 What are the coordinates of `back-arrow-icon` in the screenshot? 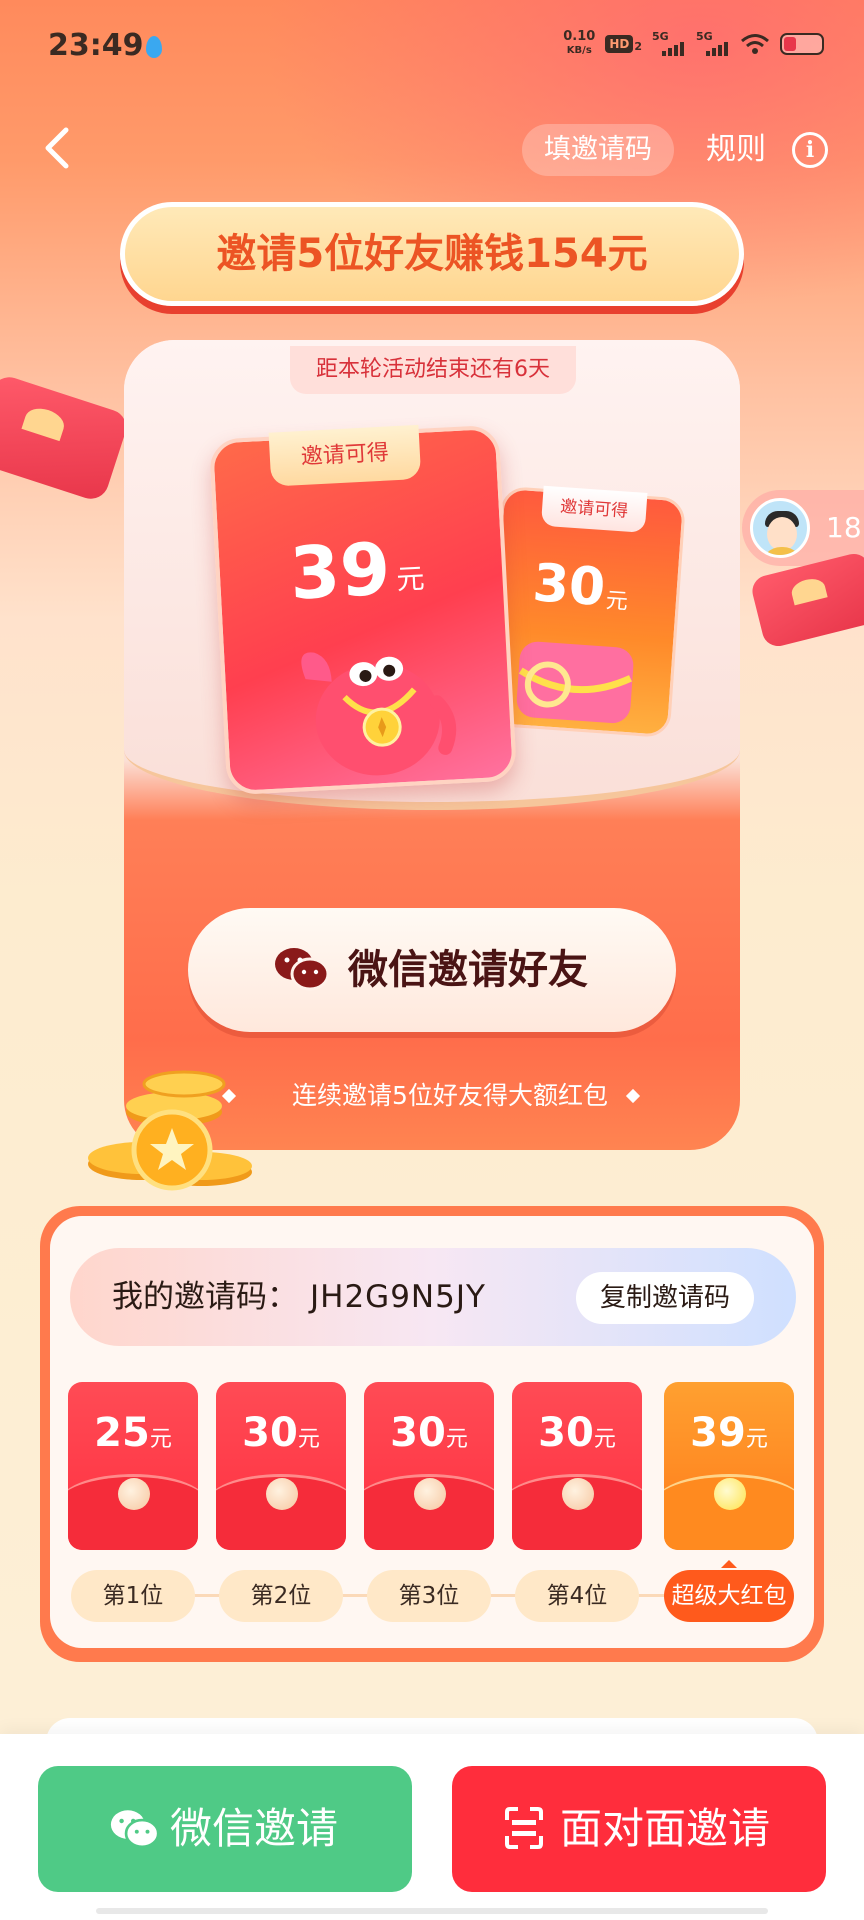 It's located at (58, 148).